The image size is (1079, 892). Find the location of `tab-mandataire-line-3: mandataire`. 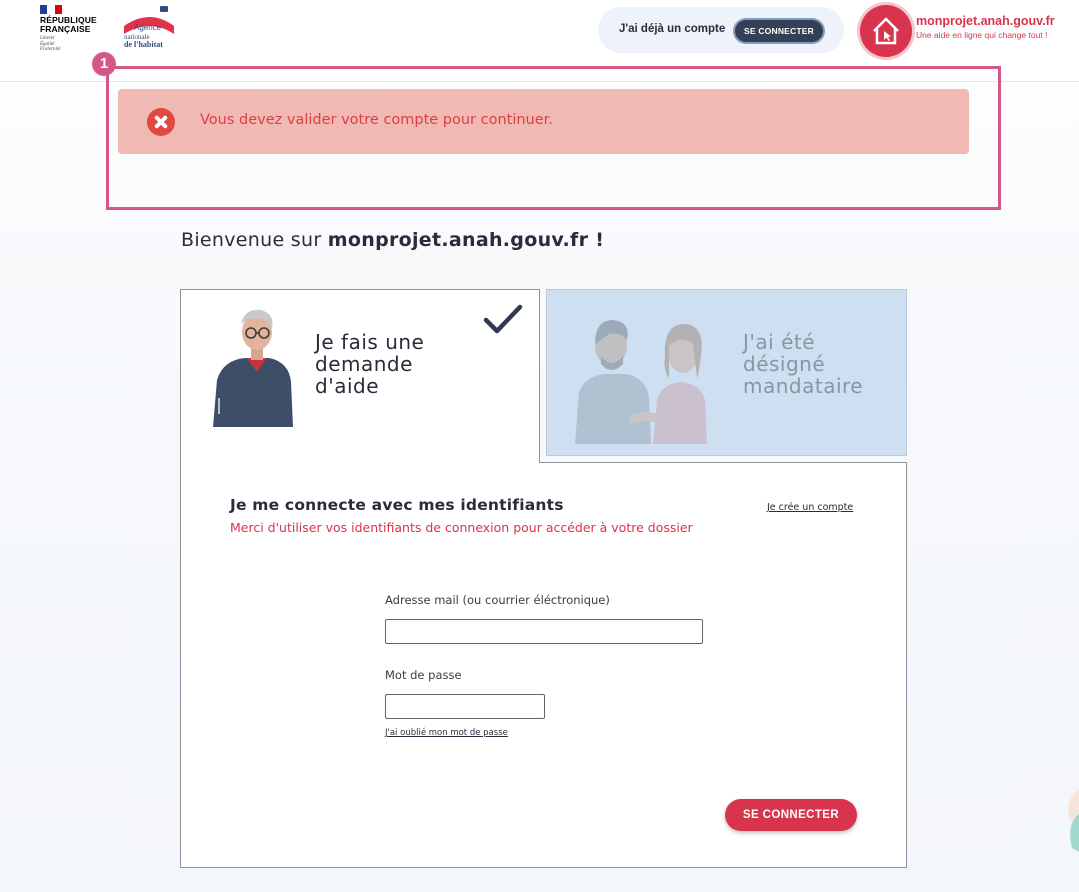

tab-mandataire-line-3: mandataire is located at coordinates (803, 386).